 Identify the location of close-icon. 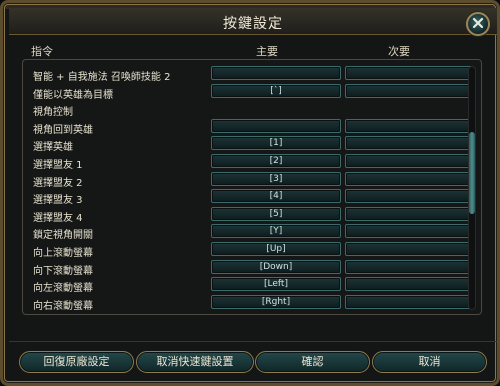
(478, 23).